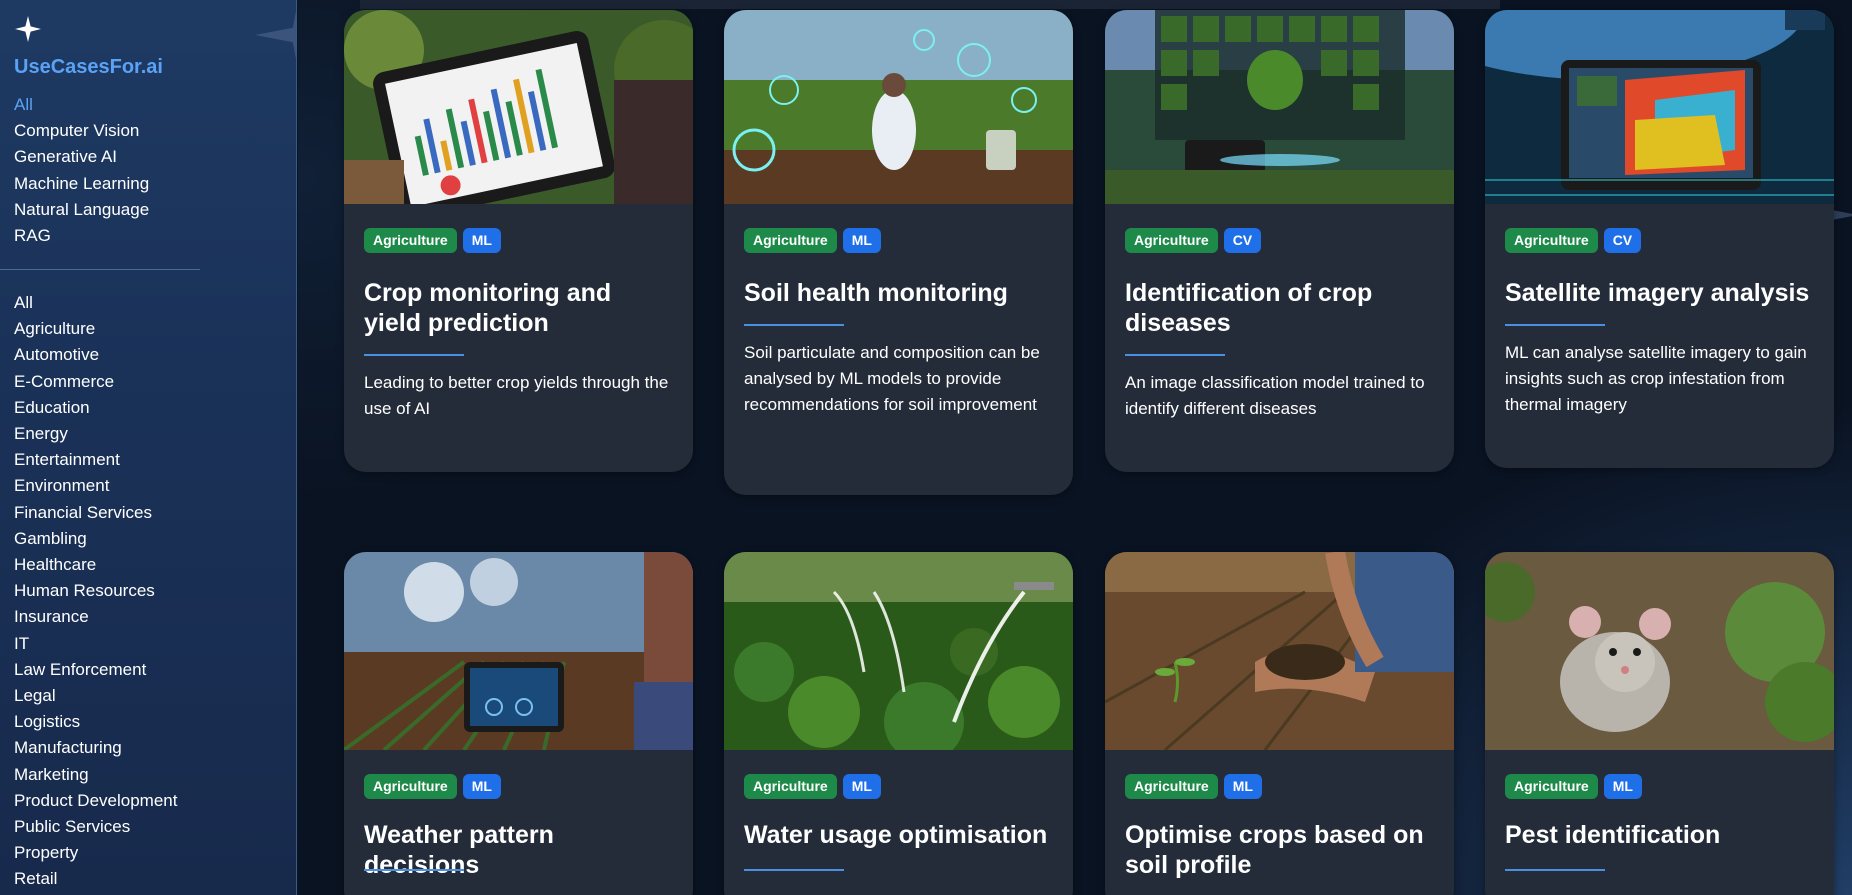 This screenshot has width=1852, height=895. Describe the element at coordinates (488, 308) in the screenshot. I see `card-title: Crop monitoring and yield prediction` at that location.